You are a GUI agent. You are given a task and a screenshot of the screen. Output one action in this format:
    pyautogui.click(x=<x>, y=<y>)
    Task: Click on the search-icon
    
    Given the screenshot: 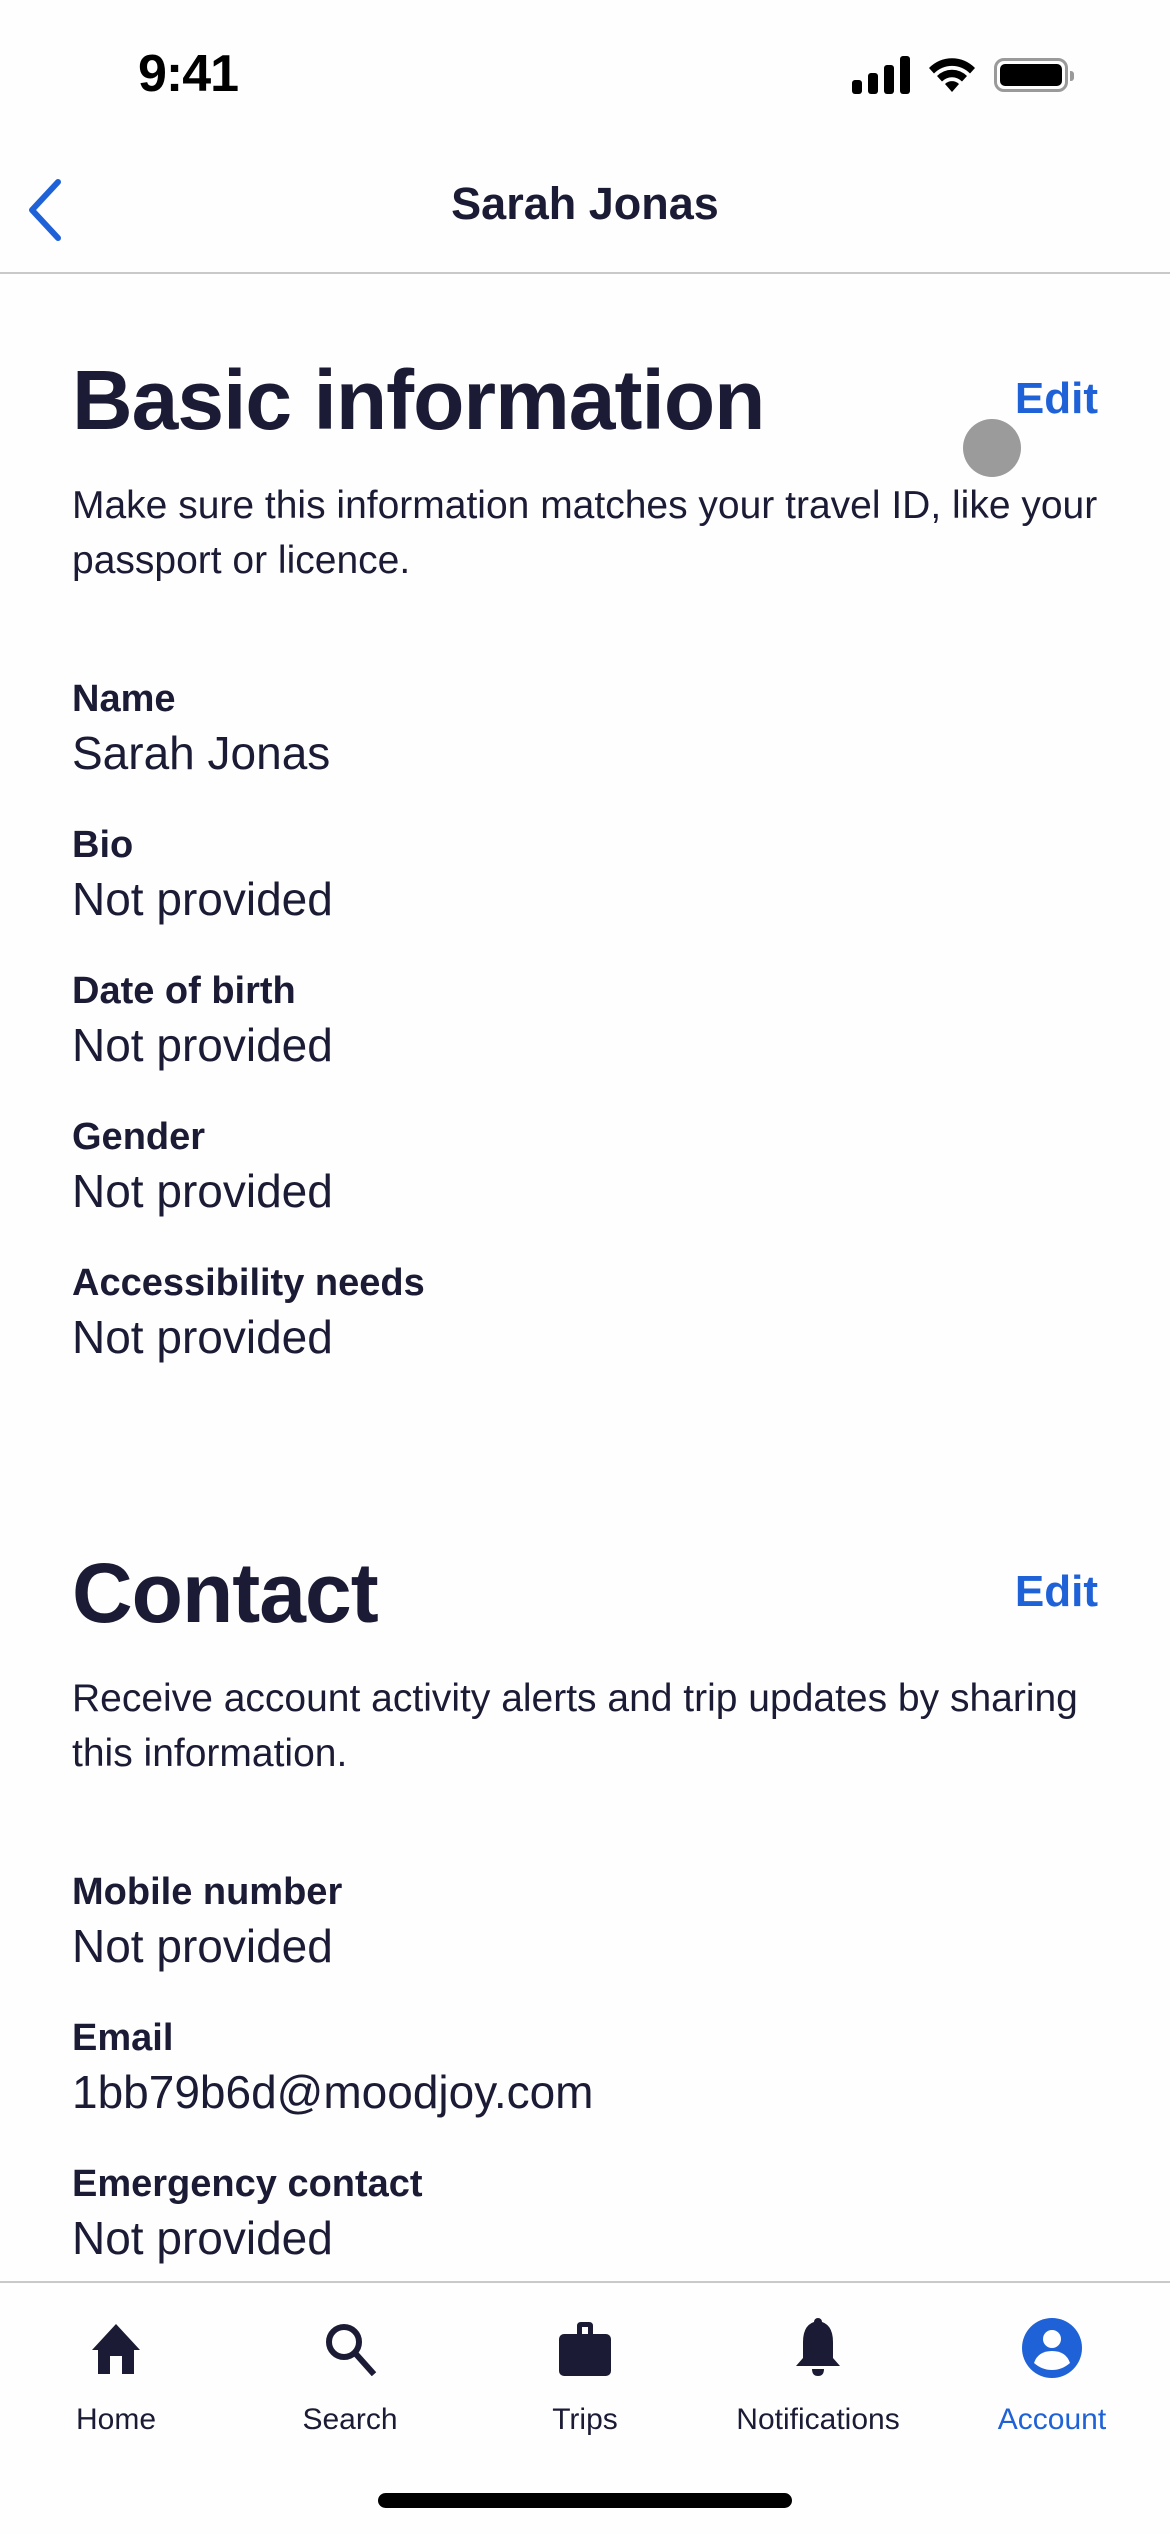 What is the action you would take?
    pyautogui.click(x=351, y=2350)
    